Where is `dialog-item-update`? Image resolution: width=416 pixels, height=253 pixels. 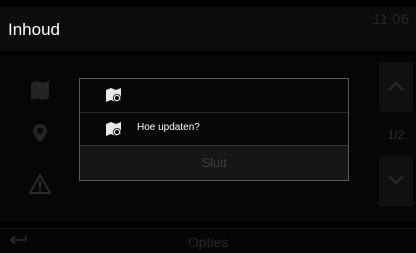 dialog-item-update is located at coordinates (214, 95).